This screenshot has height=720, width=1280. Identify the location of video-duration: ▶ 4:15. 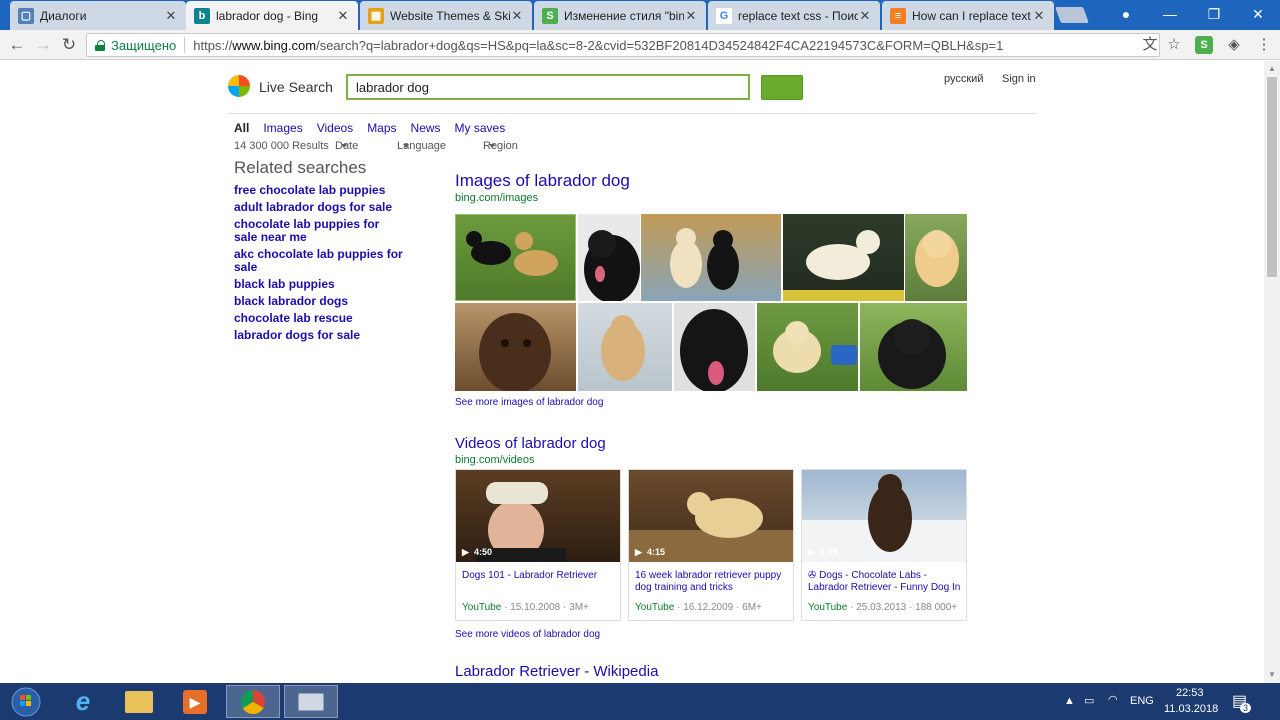
(650, 552).